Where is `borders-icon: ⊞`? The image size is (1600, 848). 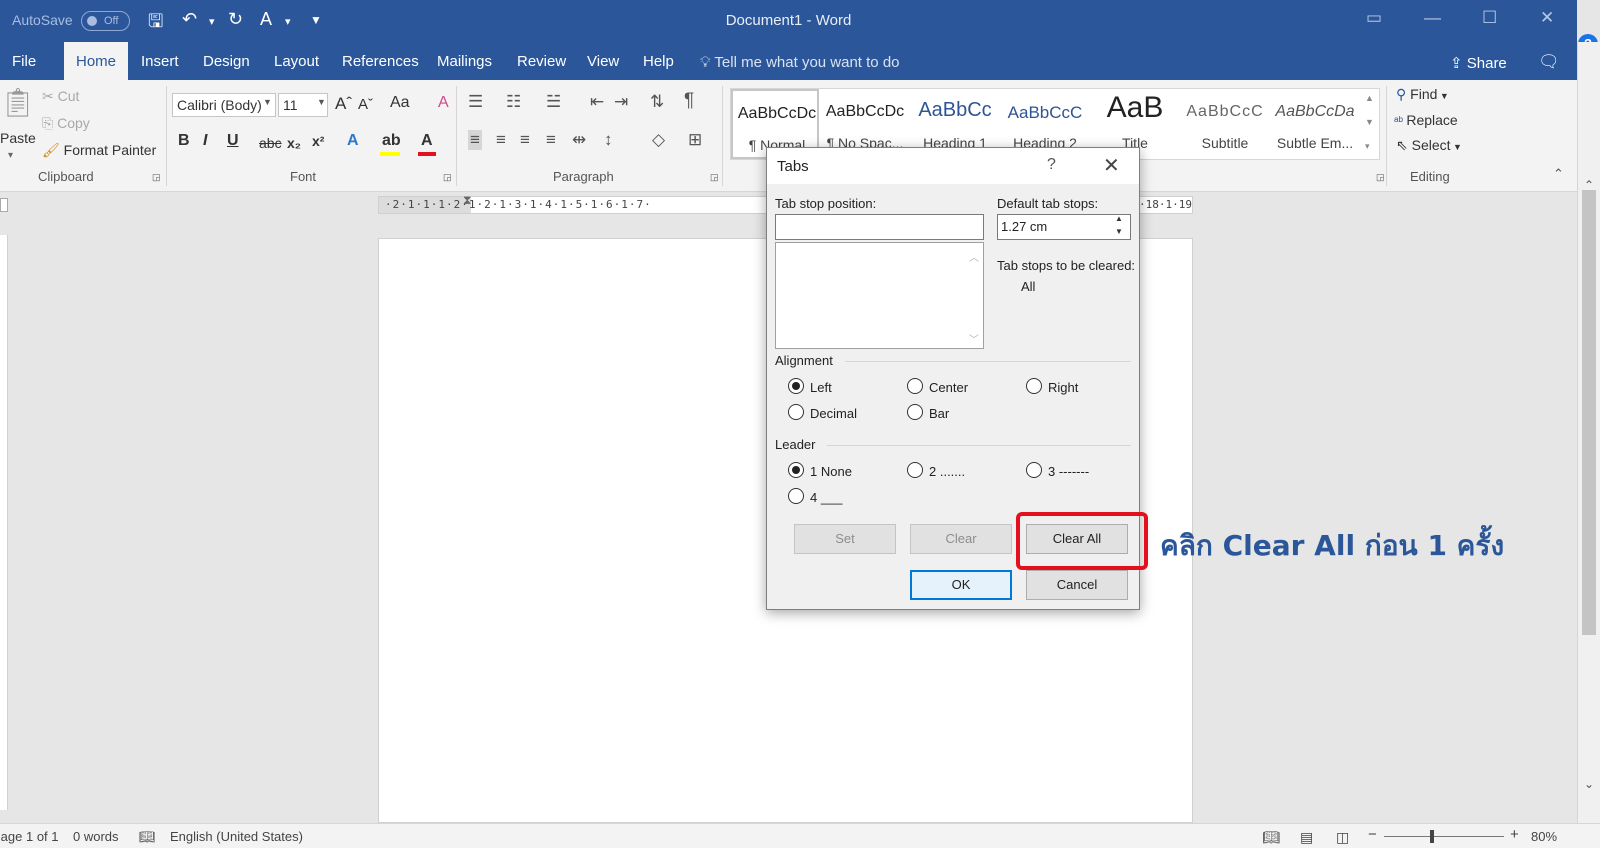
borders-icon: ⊞ is located at coordinates (695, 140).